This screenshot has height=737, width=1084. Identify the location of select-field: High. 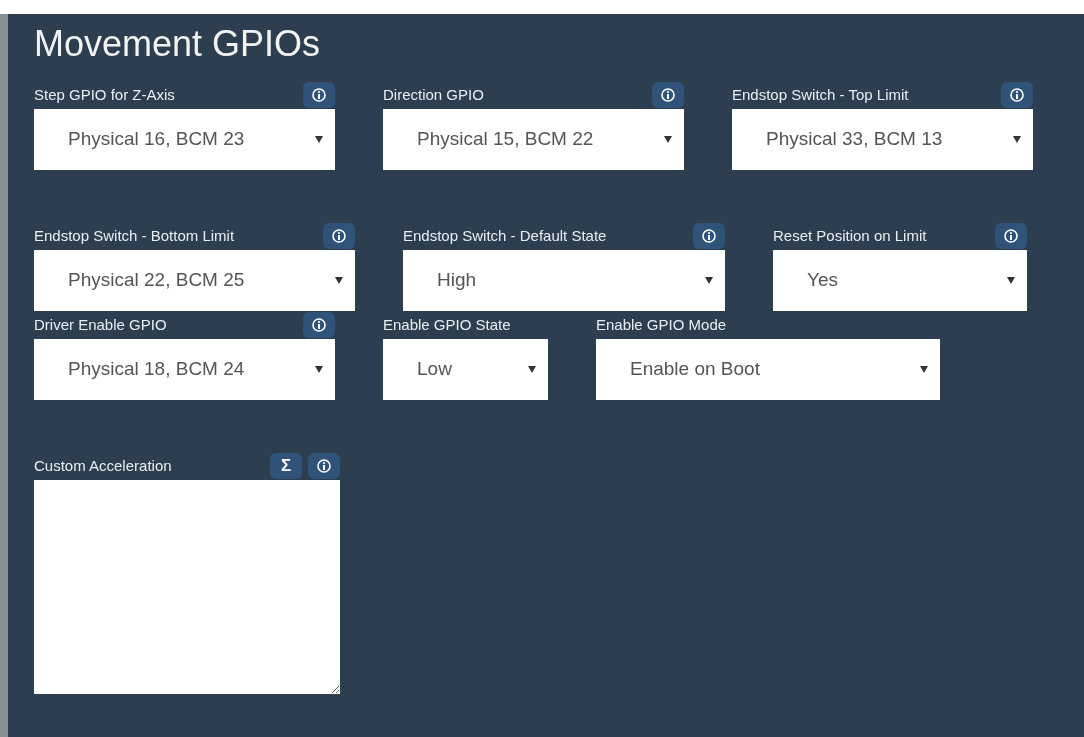
(564, 281).